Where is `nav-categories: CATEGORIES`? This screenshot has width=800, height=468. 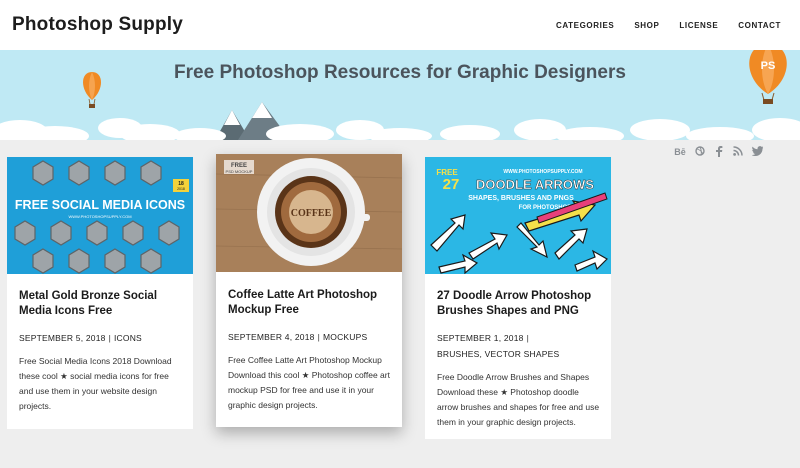
nav-categories: CATEGORIES is located at coordinates (585, 25).